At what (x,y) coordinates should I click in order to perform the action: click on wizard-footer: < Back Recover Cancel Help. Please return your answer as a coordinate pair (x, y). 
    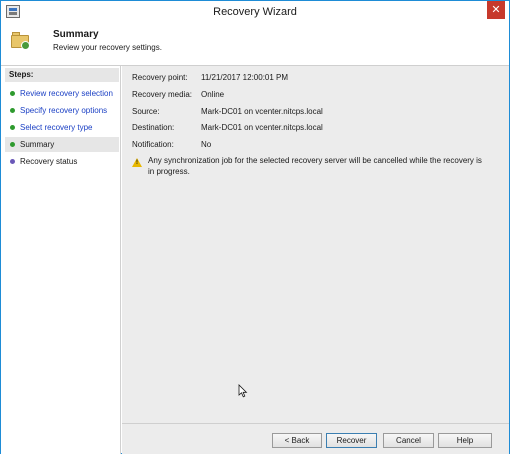
    Looking at the image, I should click on (315, 438).